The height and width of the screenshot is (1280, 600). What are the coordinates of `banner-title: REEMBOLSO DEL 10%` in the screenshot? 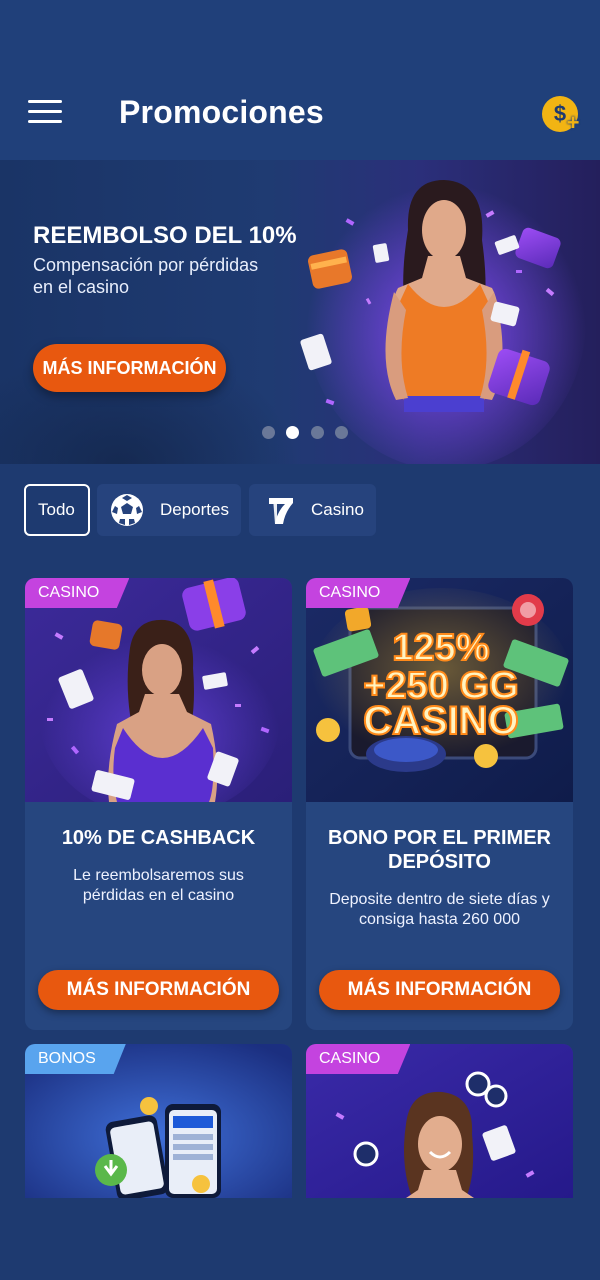 It's located at (165, 235).